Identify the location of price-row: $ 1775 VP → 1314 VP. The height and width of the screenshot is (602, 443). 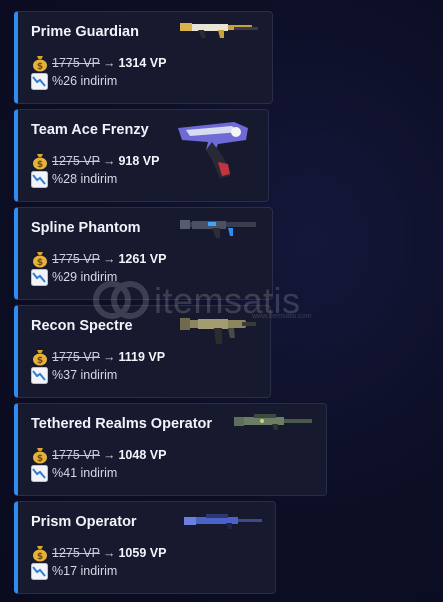
(98, 63).